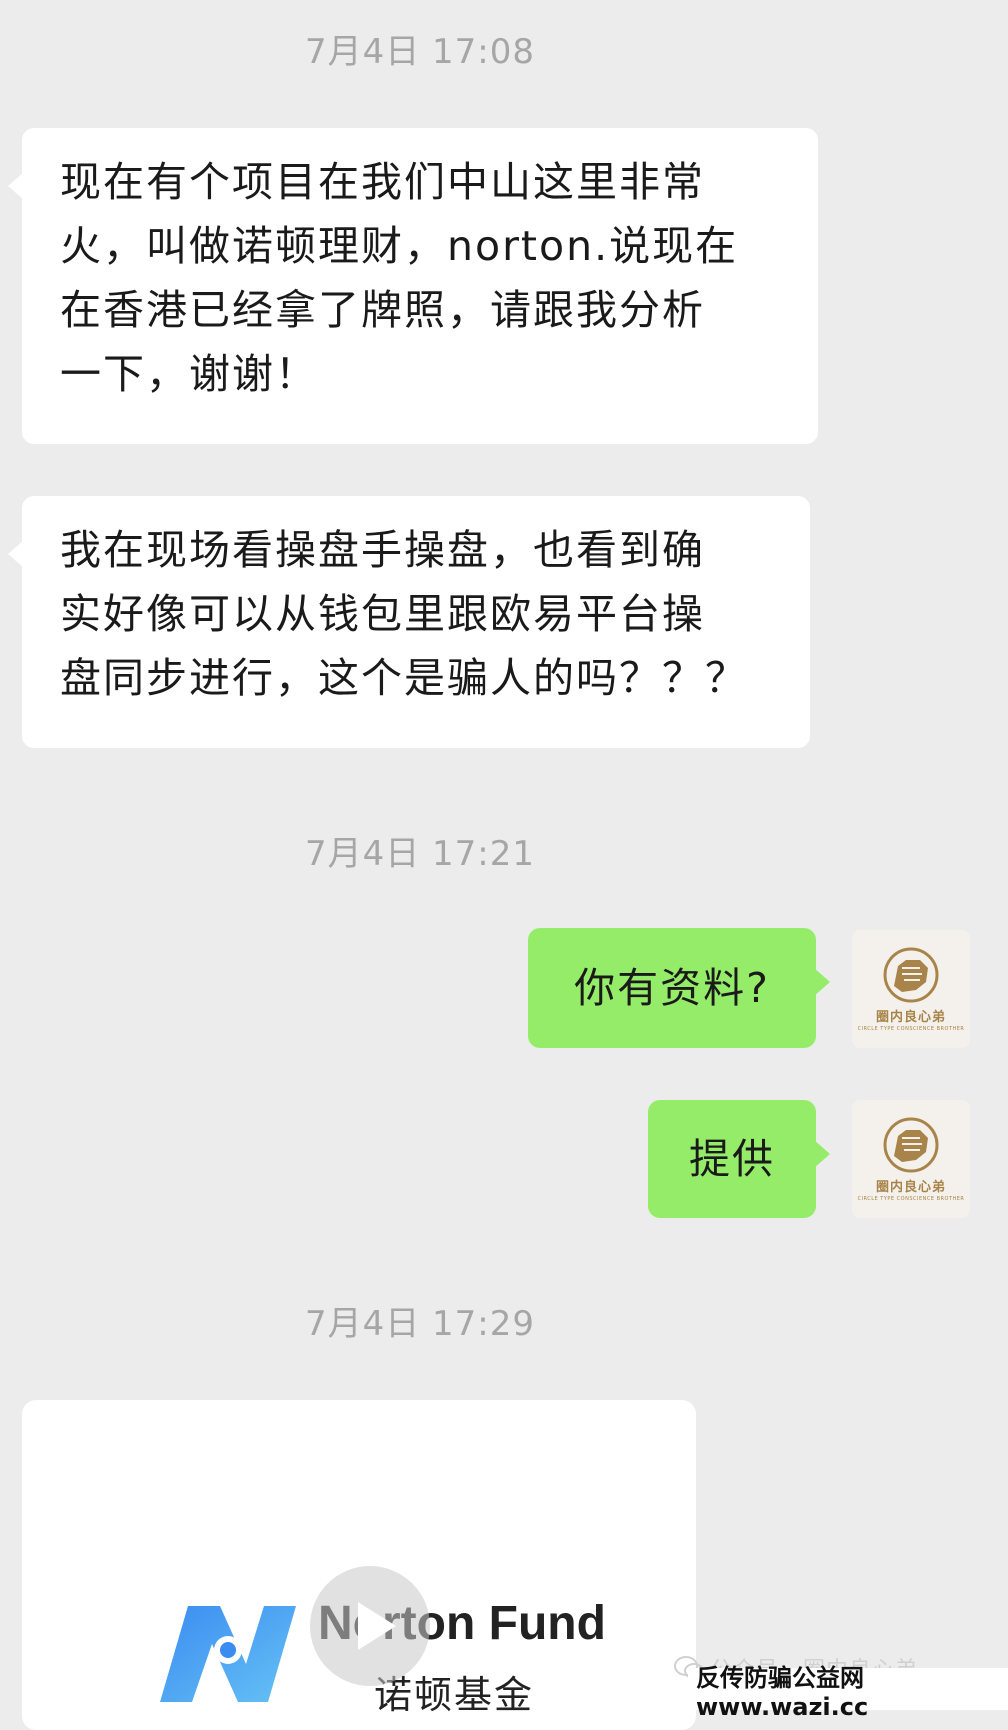 This screenshot has height=1730, width=1008. Describe the element at coordinates (359, 1565) in the screenshot. I see `video-message-card: Norton Fund 诺顿基金` at that location.